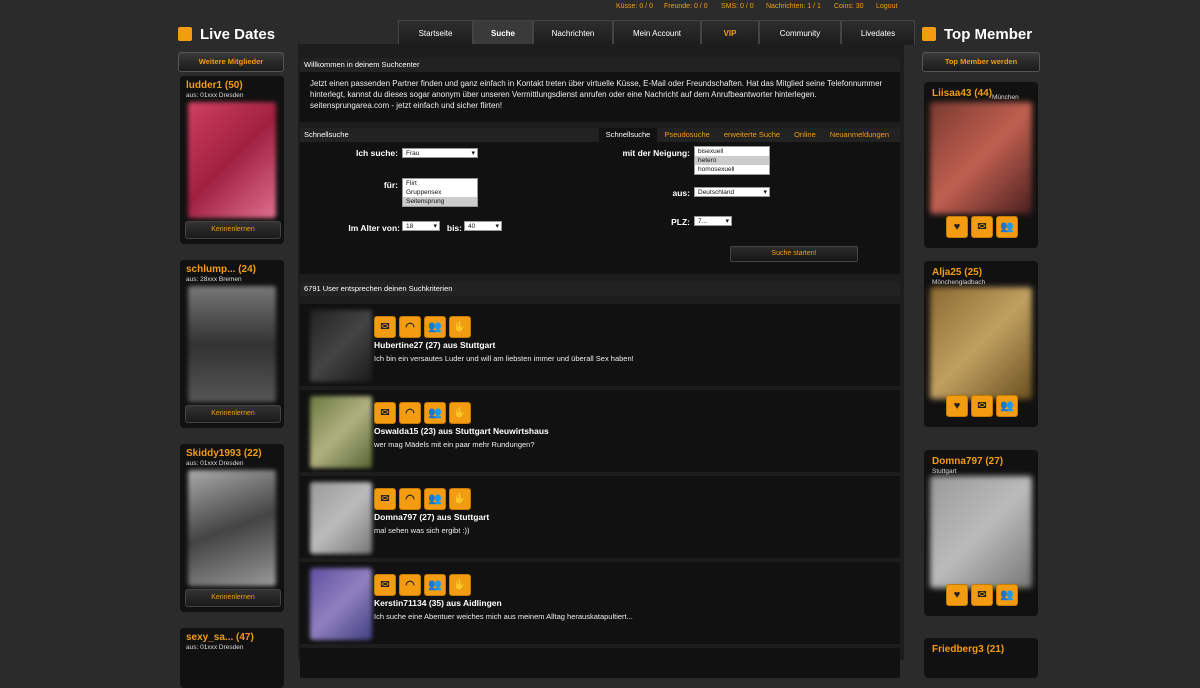  What do you see at coordinates (440, 153) in the screenshot?
I see `ich-suche-select: Frau` at bounding box center [440, 153].